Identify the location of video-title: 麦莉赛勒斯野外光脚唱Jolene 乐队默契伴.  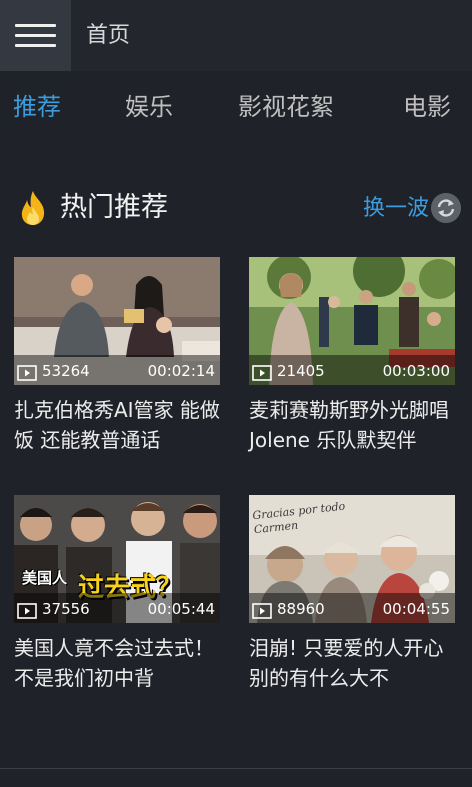
(355, 425).